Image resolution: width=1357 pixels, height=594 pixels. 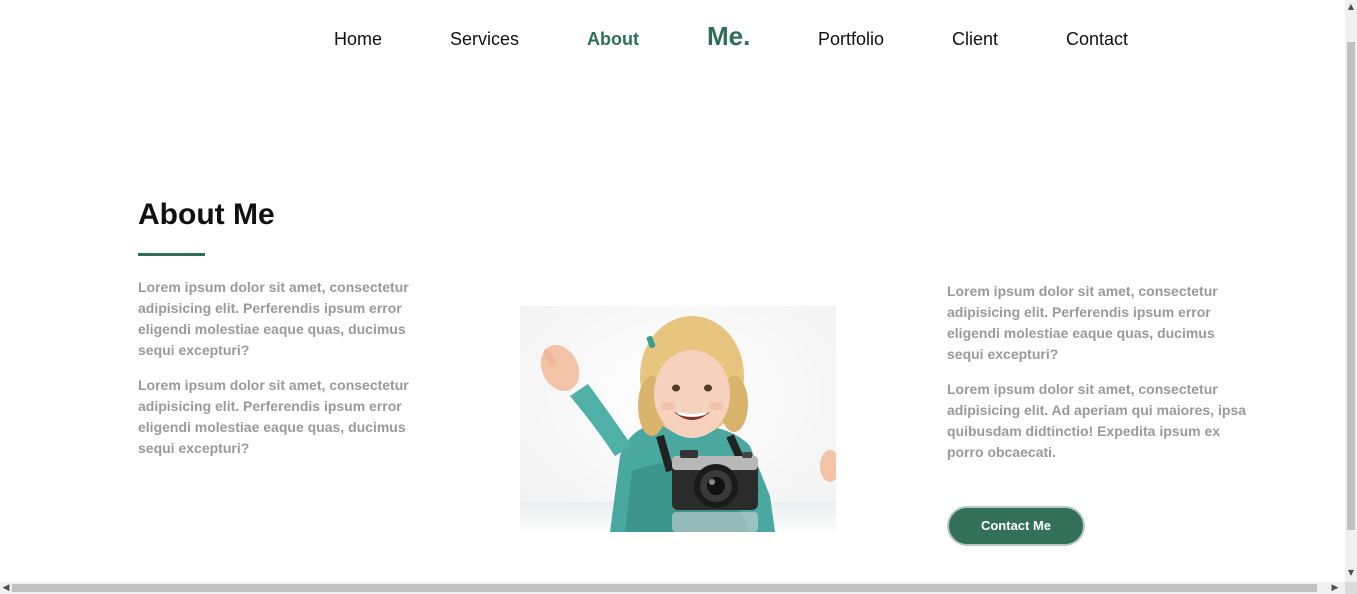 I want to click on section-title: About Me, so click(x=206, y=214).